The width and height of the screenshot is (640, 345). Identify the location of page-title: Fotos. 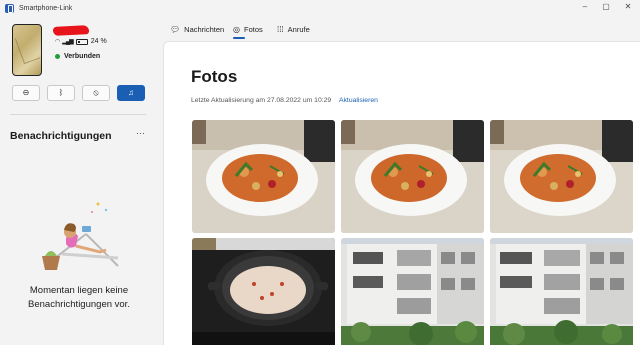
(214, 76).